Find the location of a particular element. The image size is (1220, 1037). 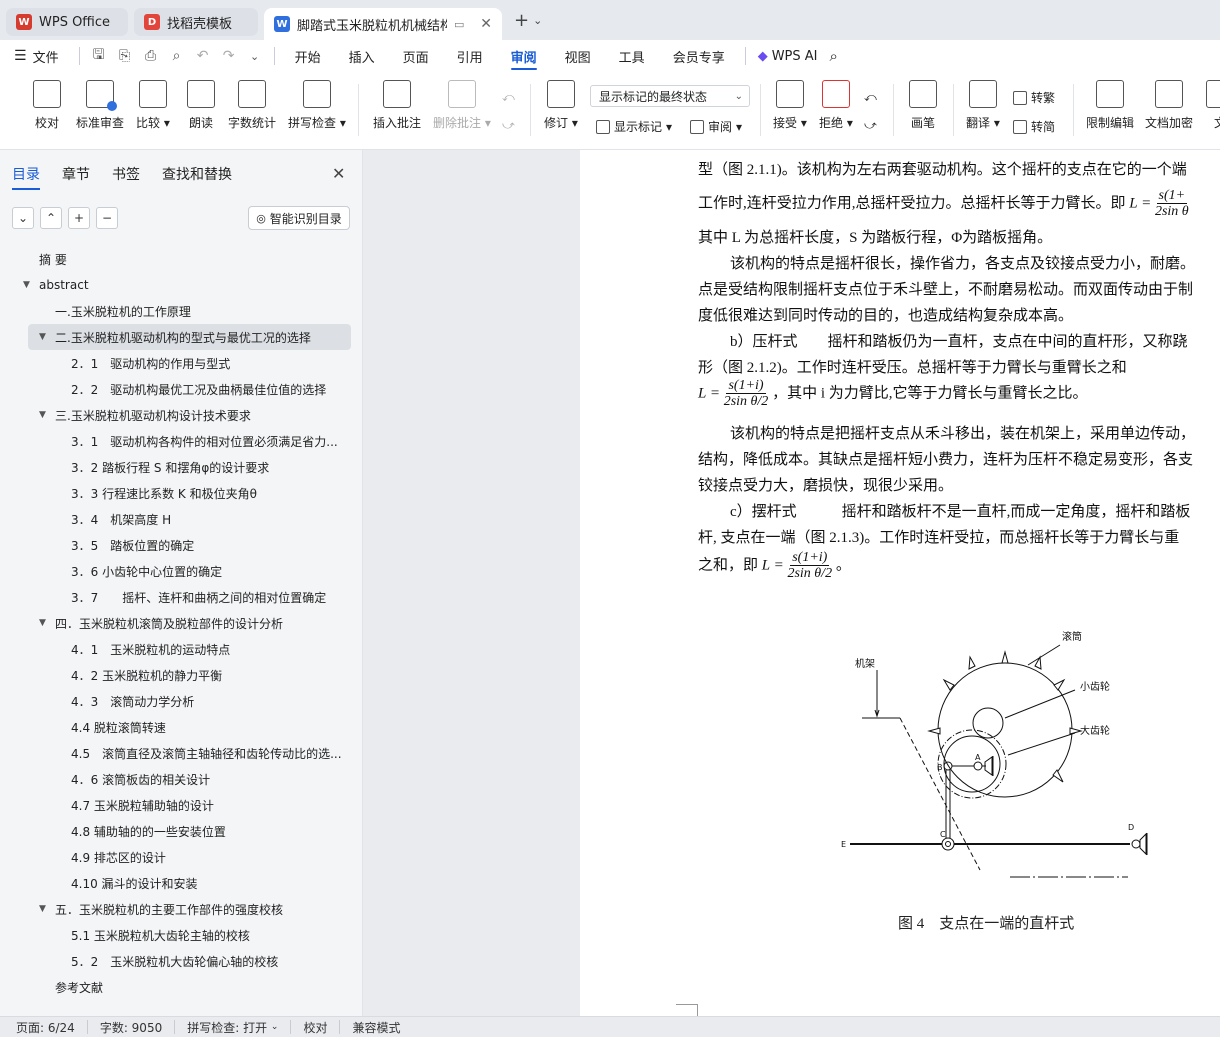

accept-button: 接受 ▾ is located at coordinates (790, 105).